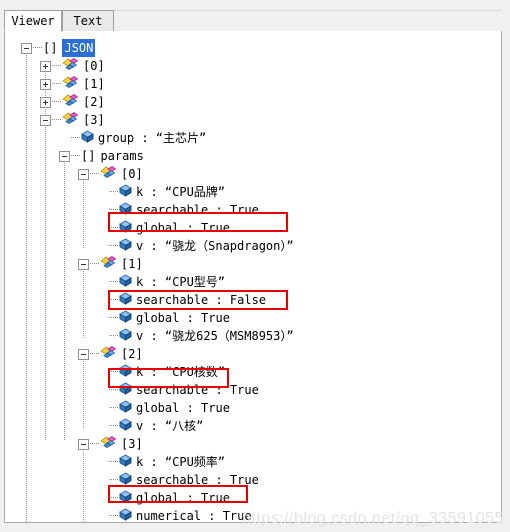 The height and width of the screenshot is (532, 510). Describe the element at coordinates (122, 156) in the screenshot. I see `tree-row-label: params` at that location.